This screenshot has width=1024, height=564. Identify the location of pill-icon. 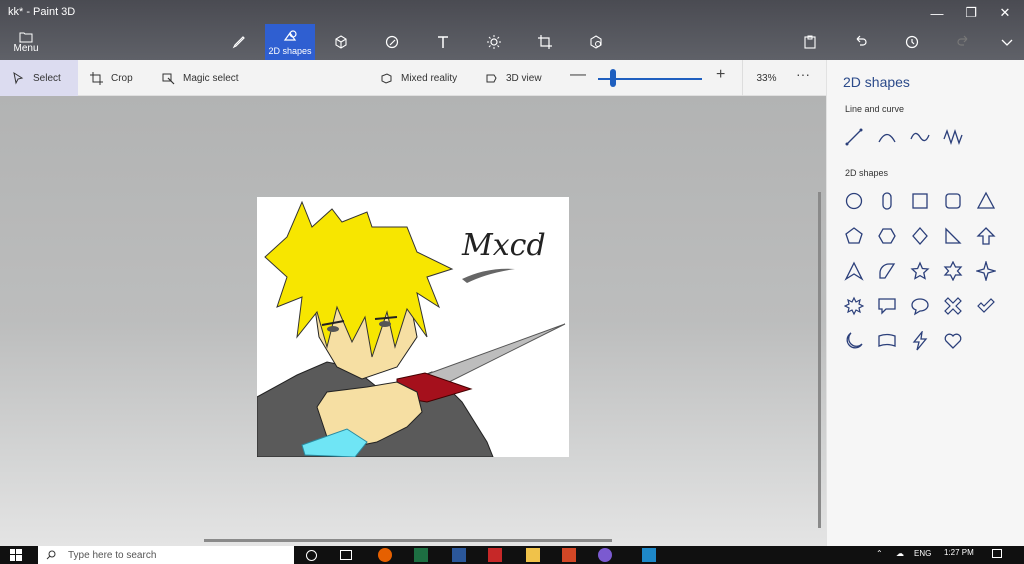
(887, 201).